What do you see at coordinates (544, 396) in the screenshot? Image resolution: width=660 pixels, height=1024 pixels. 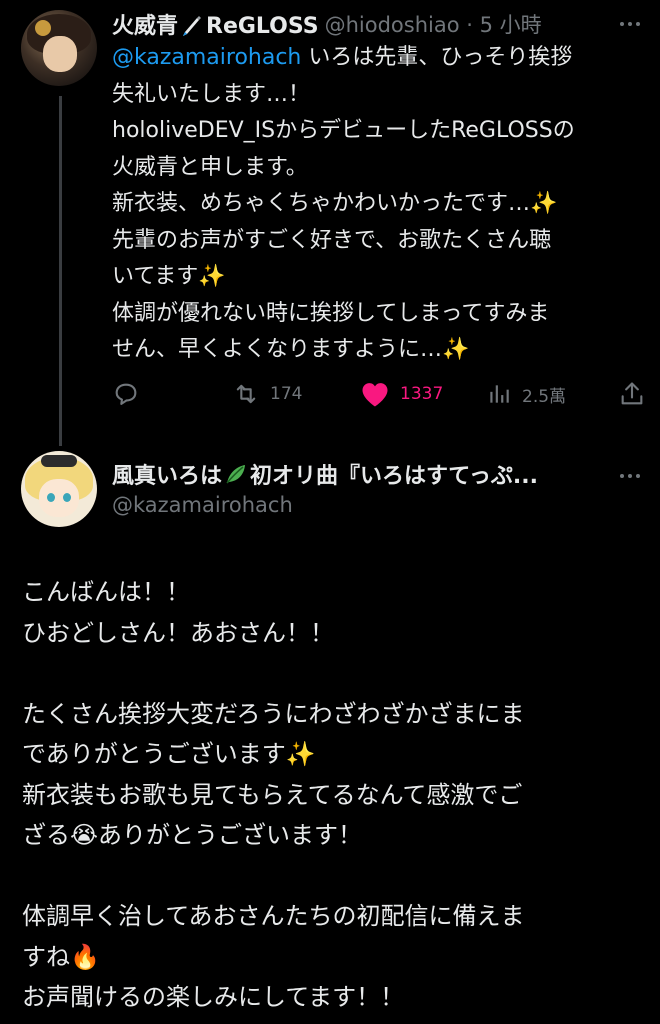 I see `view-count: 2.5萬` at bounding box center [544, 396].